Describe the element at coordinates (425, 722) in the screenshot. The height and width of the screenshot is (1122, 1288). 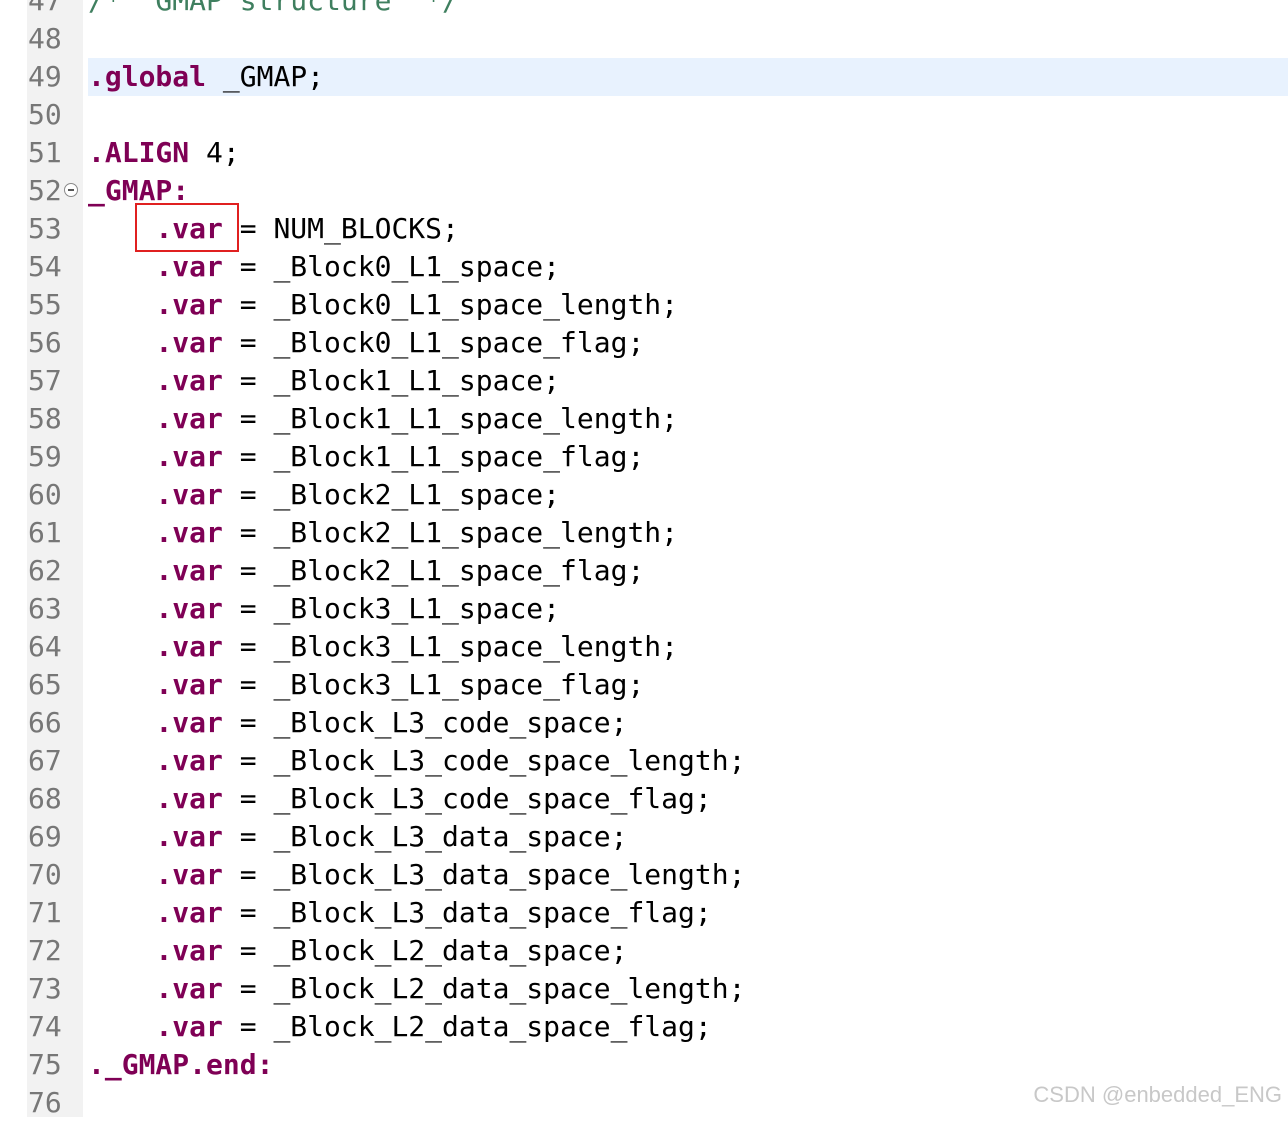
I see `code-token: = _Block_L3_code_space;` at that location.